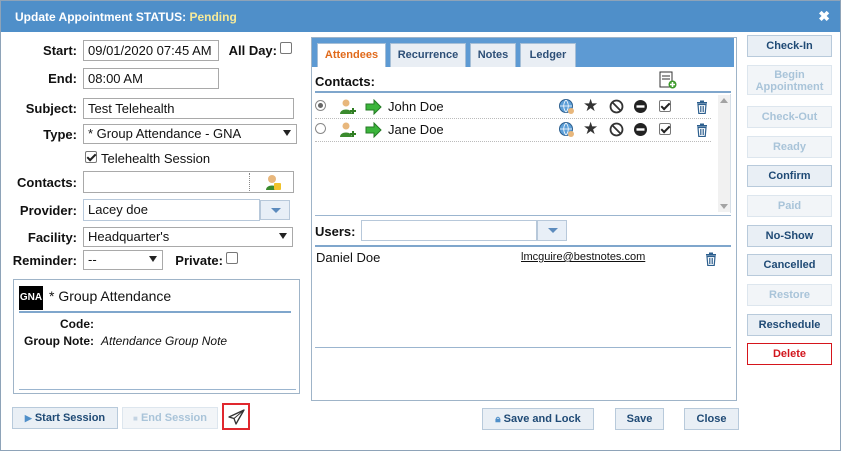 The width and height of the screenshot is (841, 451). Describe the element at coordinates (126, 17) in the screenshot. I see `dialog-title: Update Appointment STATUS: Pending` at that location.